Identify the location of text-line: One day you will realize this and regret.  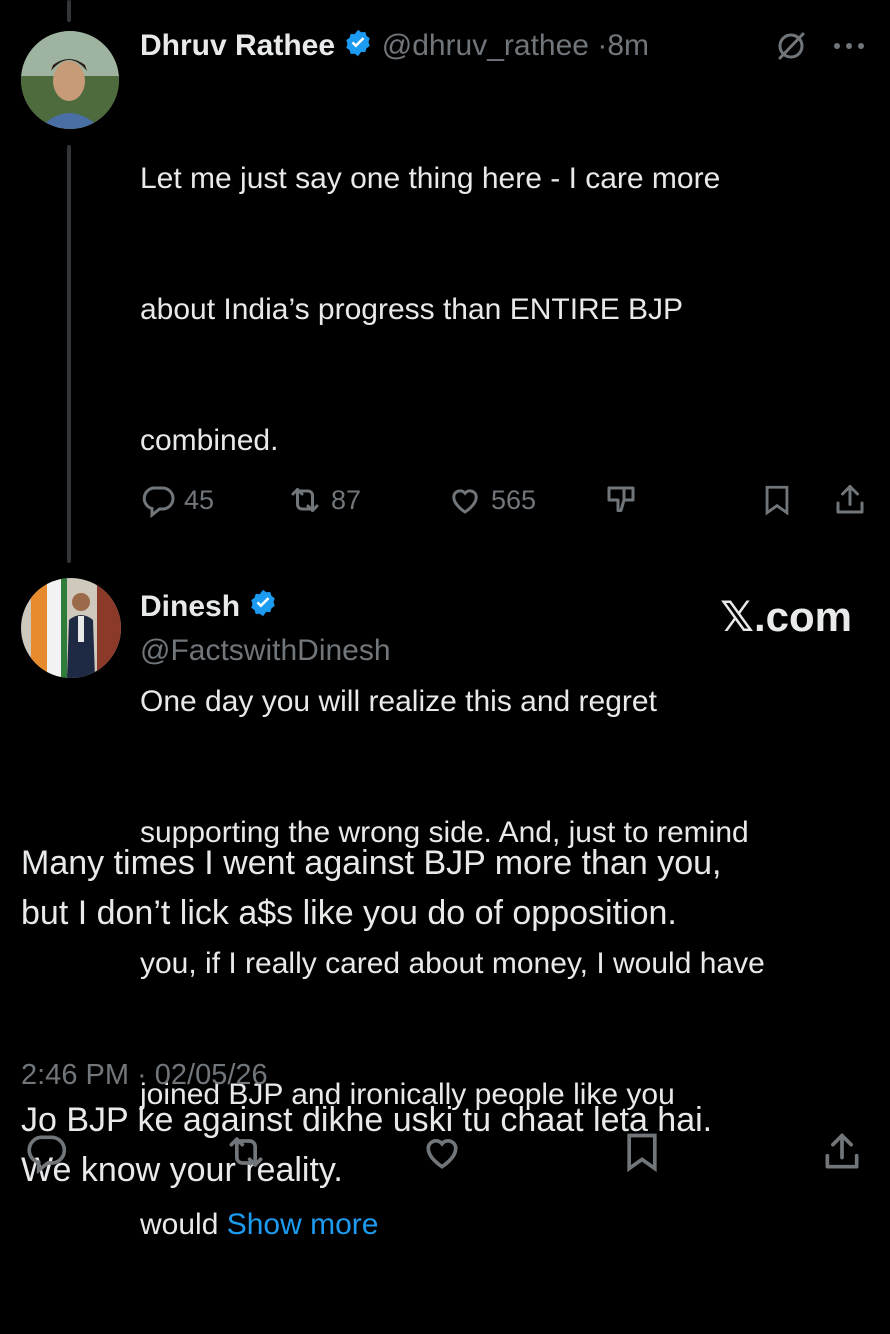
(398, 702).